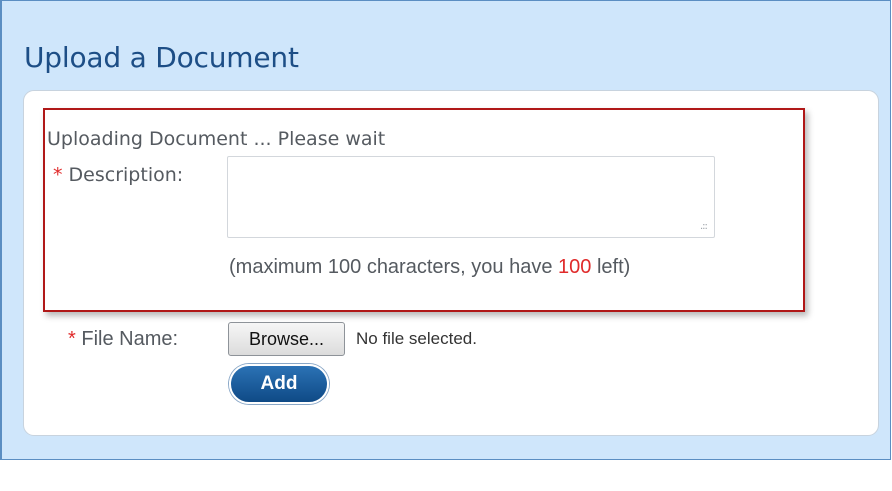 The image size is (892, 491). I want to click on file-name-label: * File Name:, so click(123, 339).